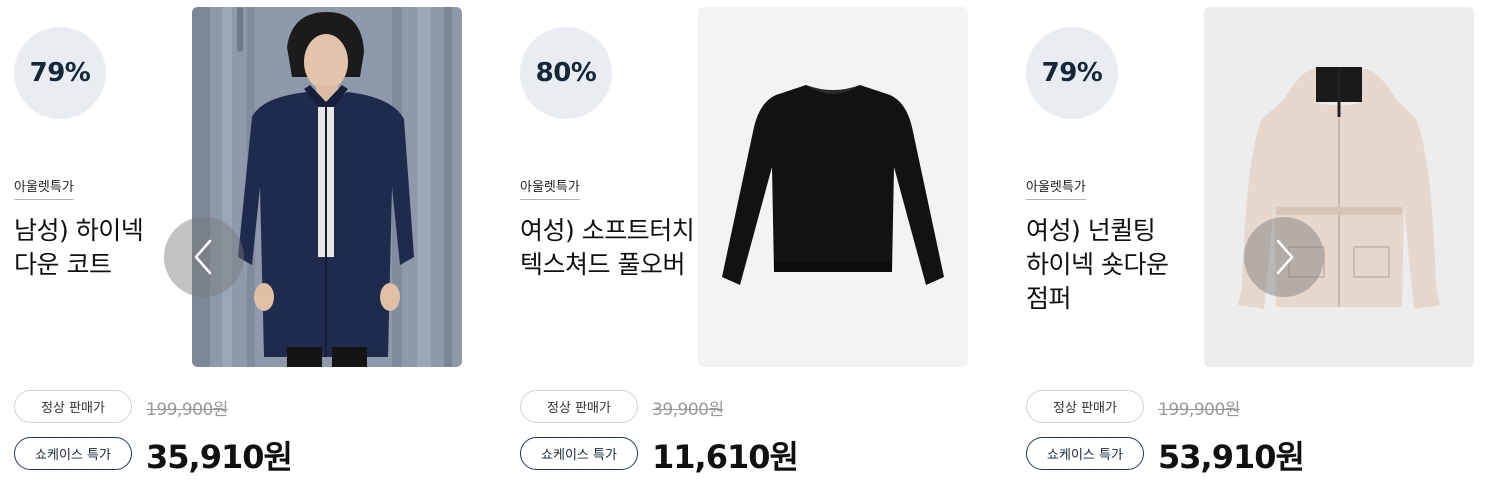  What do you see at coordinates (620, 248) in the screenshot?
I see `product-title: 여성) 소프트터치 텍스쳐드 풀오버` at bounding box center [620, 248].